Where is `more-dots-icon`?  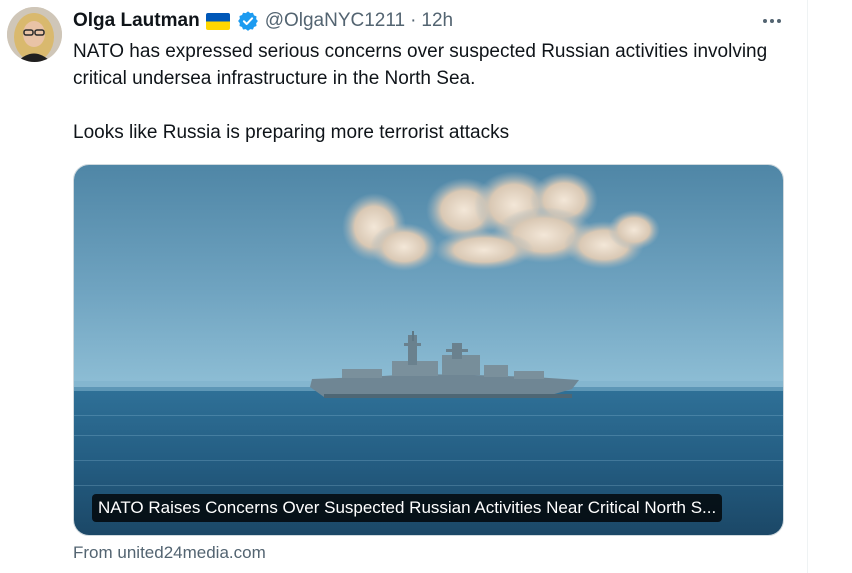 more-dots-icon is located at coordinates (772, 21).